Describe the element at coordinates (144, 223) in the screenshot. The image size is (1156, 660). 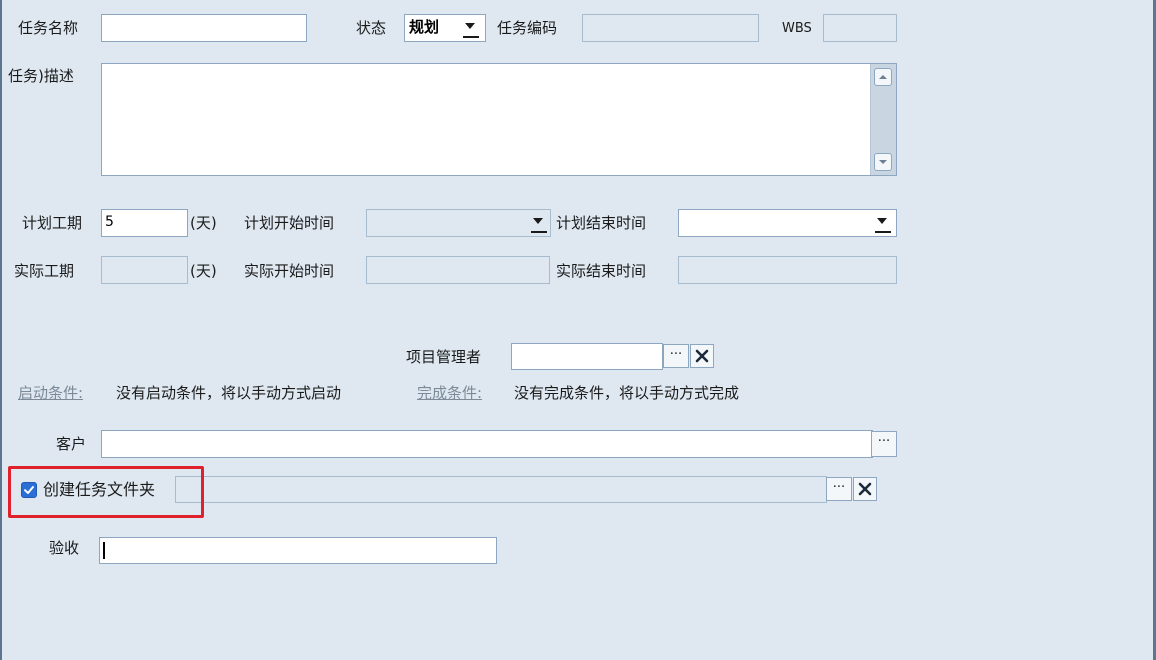
I see `planned-duration-input: 5` at that location.